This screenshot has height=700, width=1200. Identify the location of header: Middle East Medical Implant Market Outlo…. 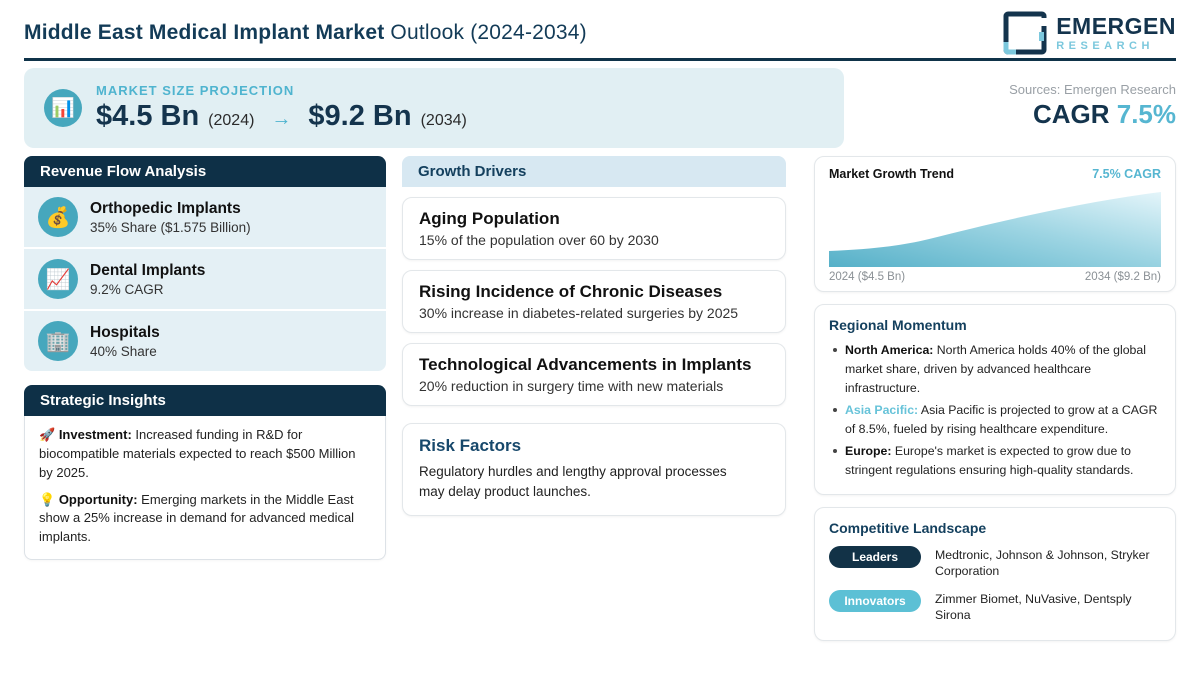
(600, 29).